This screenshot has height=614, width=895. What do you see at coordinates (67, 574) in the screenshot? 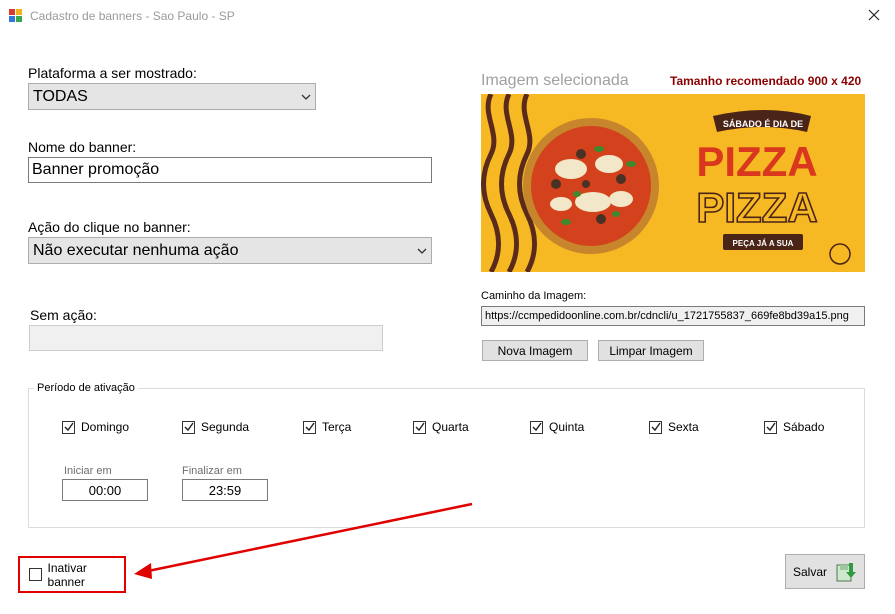
I see `inactivate-banner-label: Inativar banner` at bounding box center [67, 574].